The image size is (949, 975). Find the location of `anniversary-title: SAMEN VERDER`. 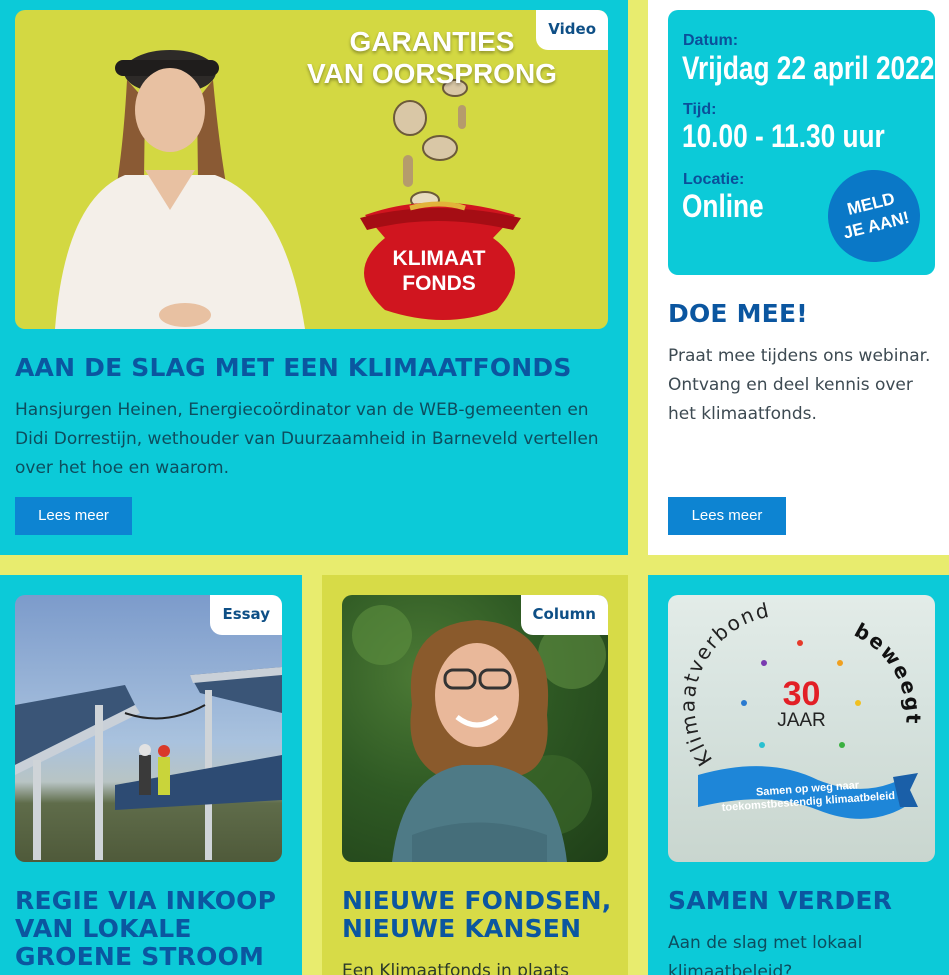

anniversary-title: SAMEN VERDER is located at coordinates (780, 901).